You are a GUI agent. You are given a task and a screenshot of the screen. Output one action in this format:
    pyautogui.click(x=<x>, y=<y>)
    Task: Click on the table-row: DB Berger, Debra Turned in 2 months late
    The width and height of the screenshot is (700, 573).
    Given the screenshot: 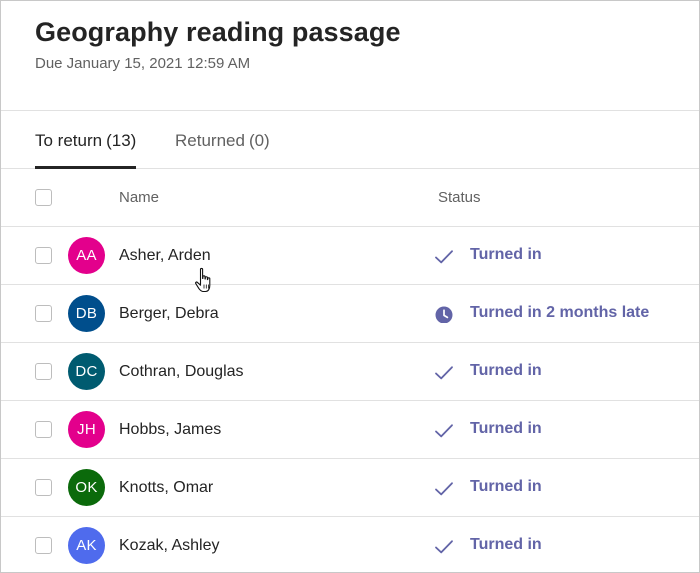 What is the action you would take?
    pyautogui.click(x=350, y=314)
    